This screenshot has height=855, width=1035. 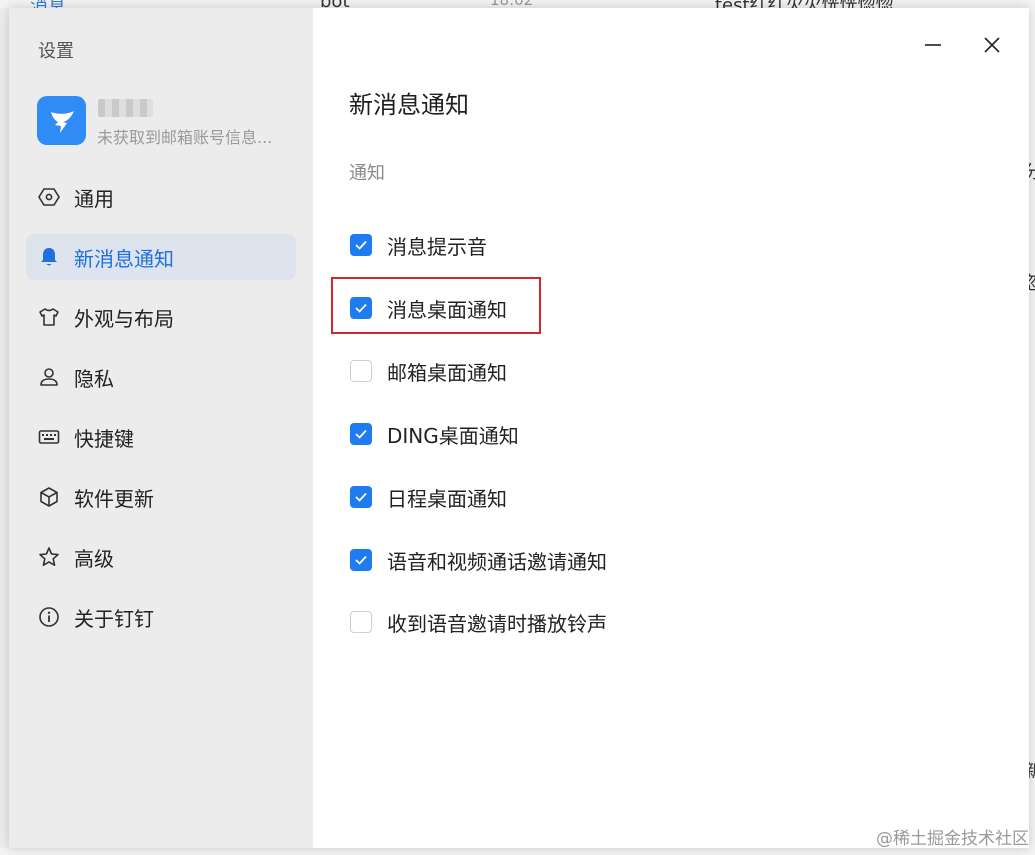 I want to click on star-icon, so click(x=49, y=557).